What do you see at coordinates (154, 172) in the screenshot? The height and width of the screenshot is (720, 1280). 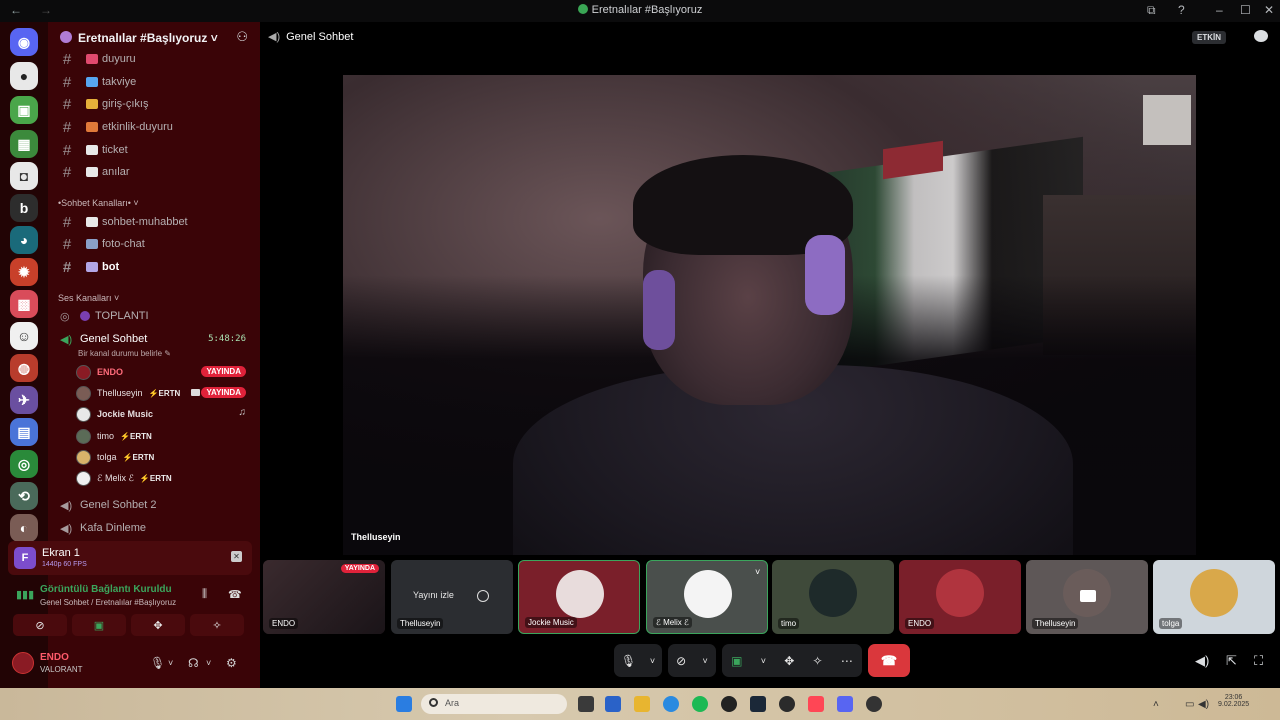 I see `channel-anilar: # anılar` at bounding box center [154, 172].